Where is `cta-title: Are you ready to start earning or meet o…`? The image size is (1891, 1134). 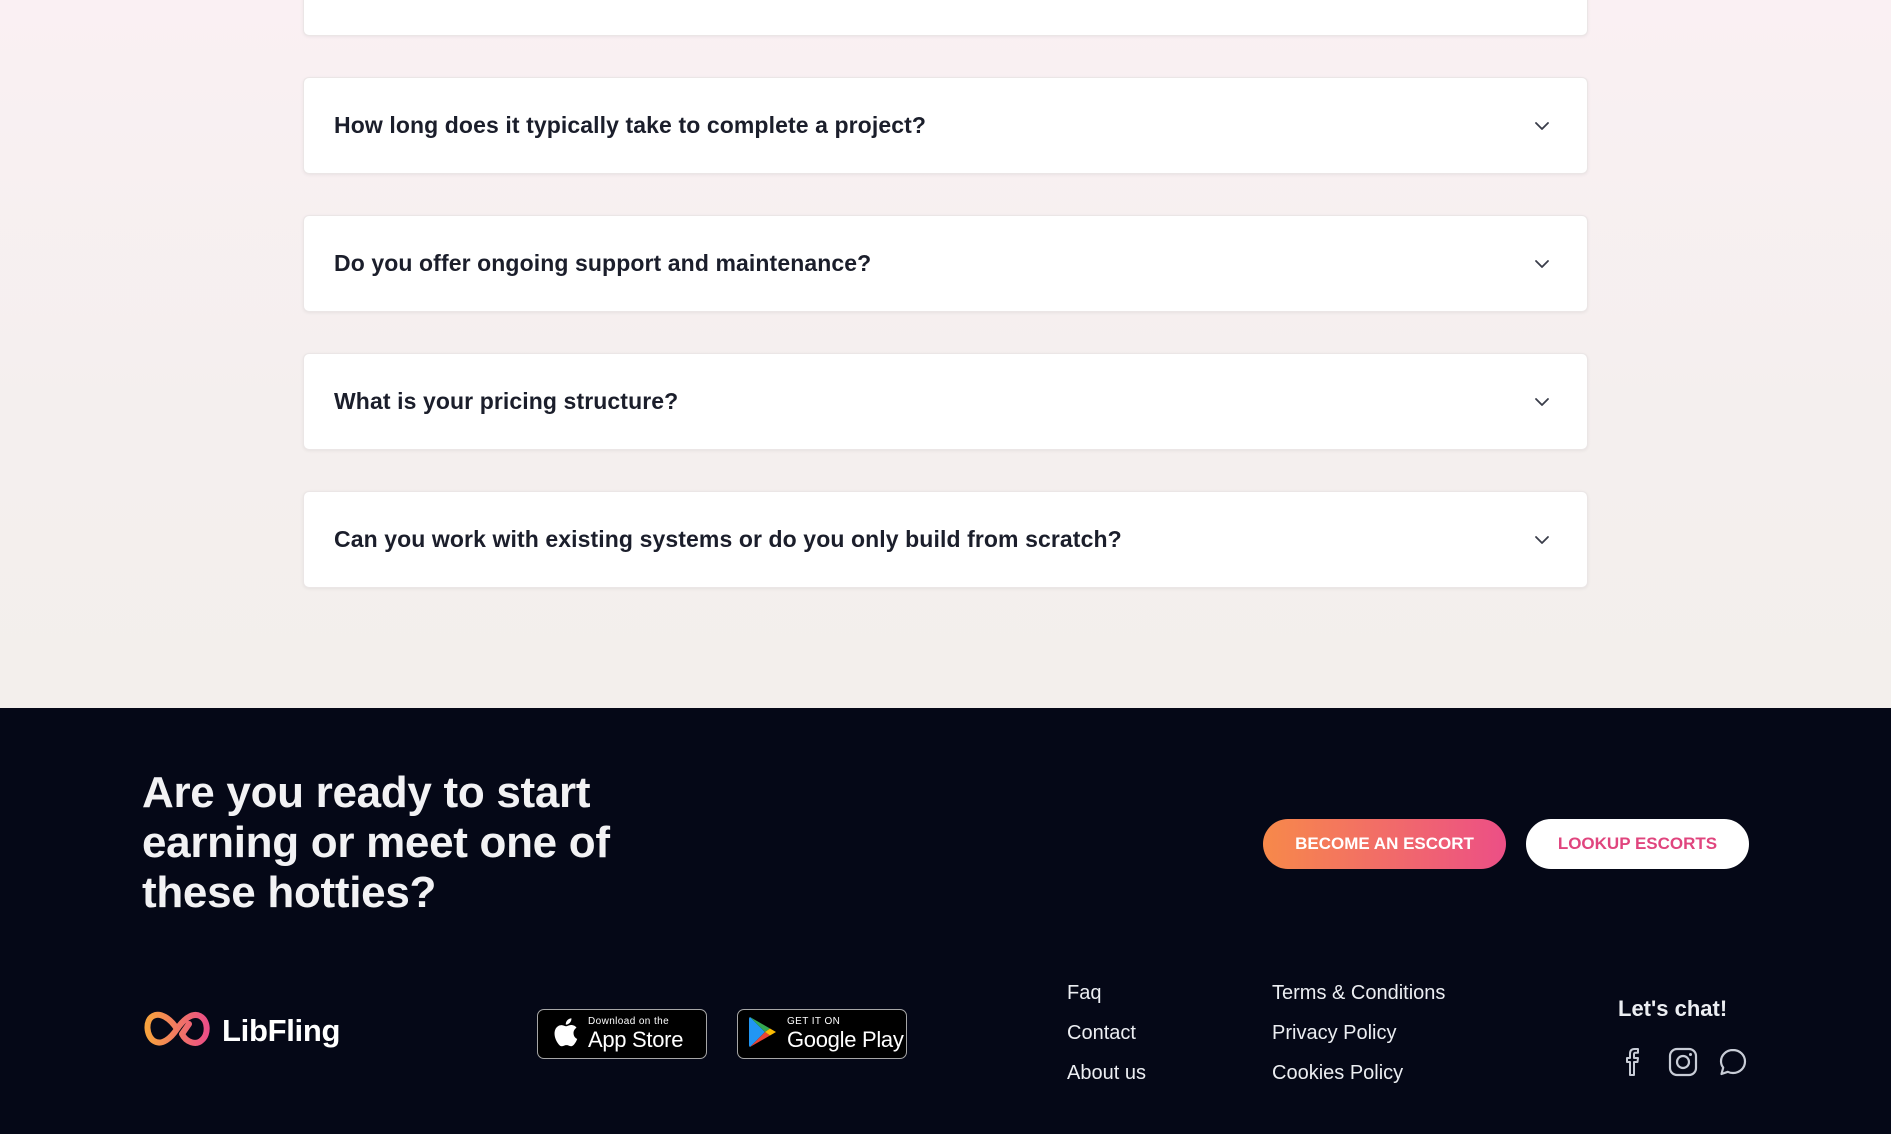 cta-title: Are you ready to start earning or meet o… is located at coordinates (376, 842).